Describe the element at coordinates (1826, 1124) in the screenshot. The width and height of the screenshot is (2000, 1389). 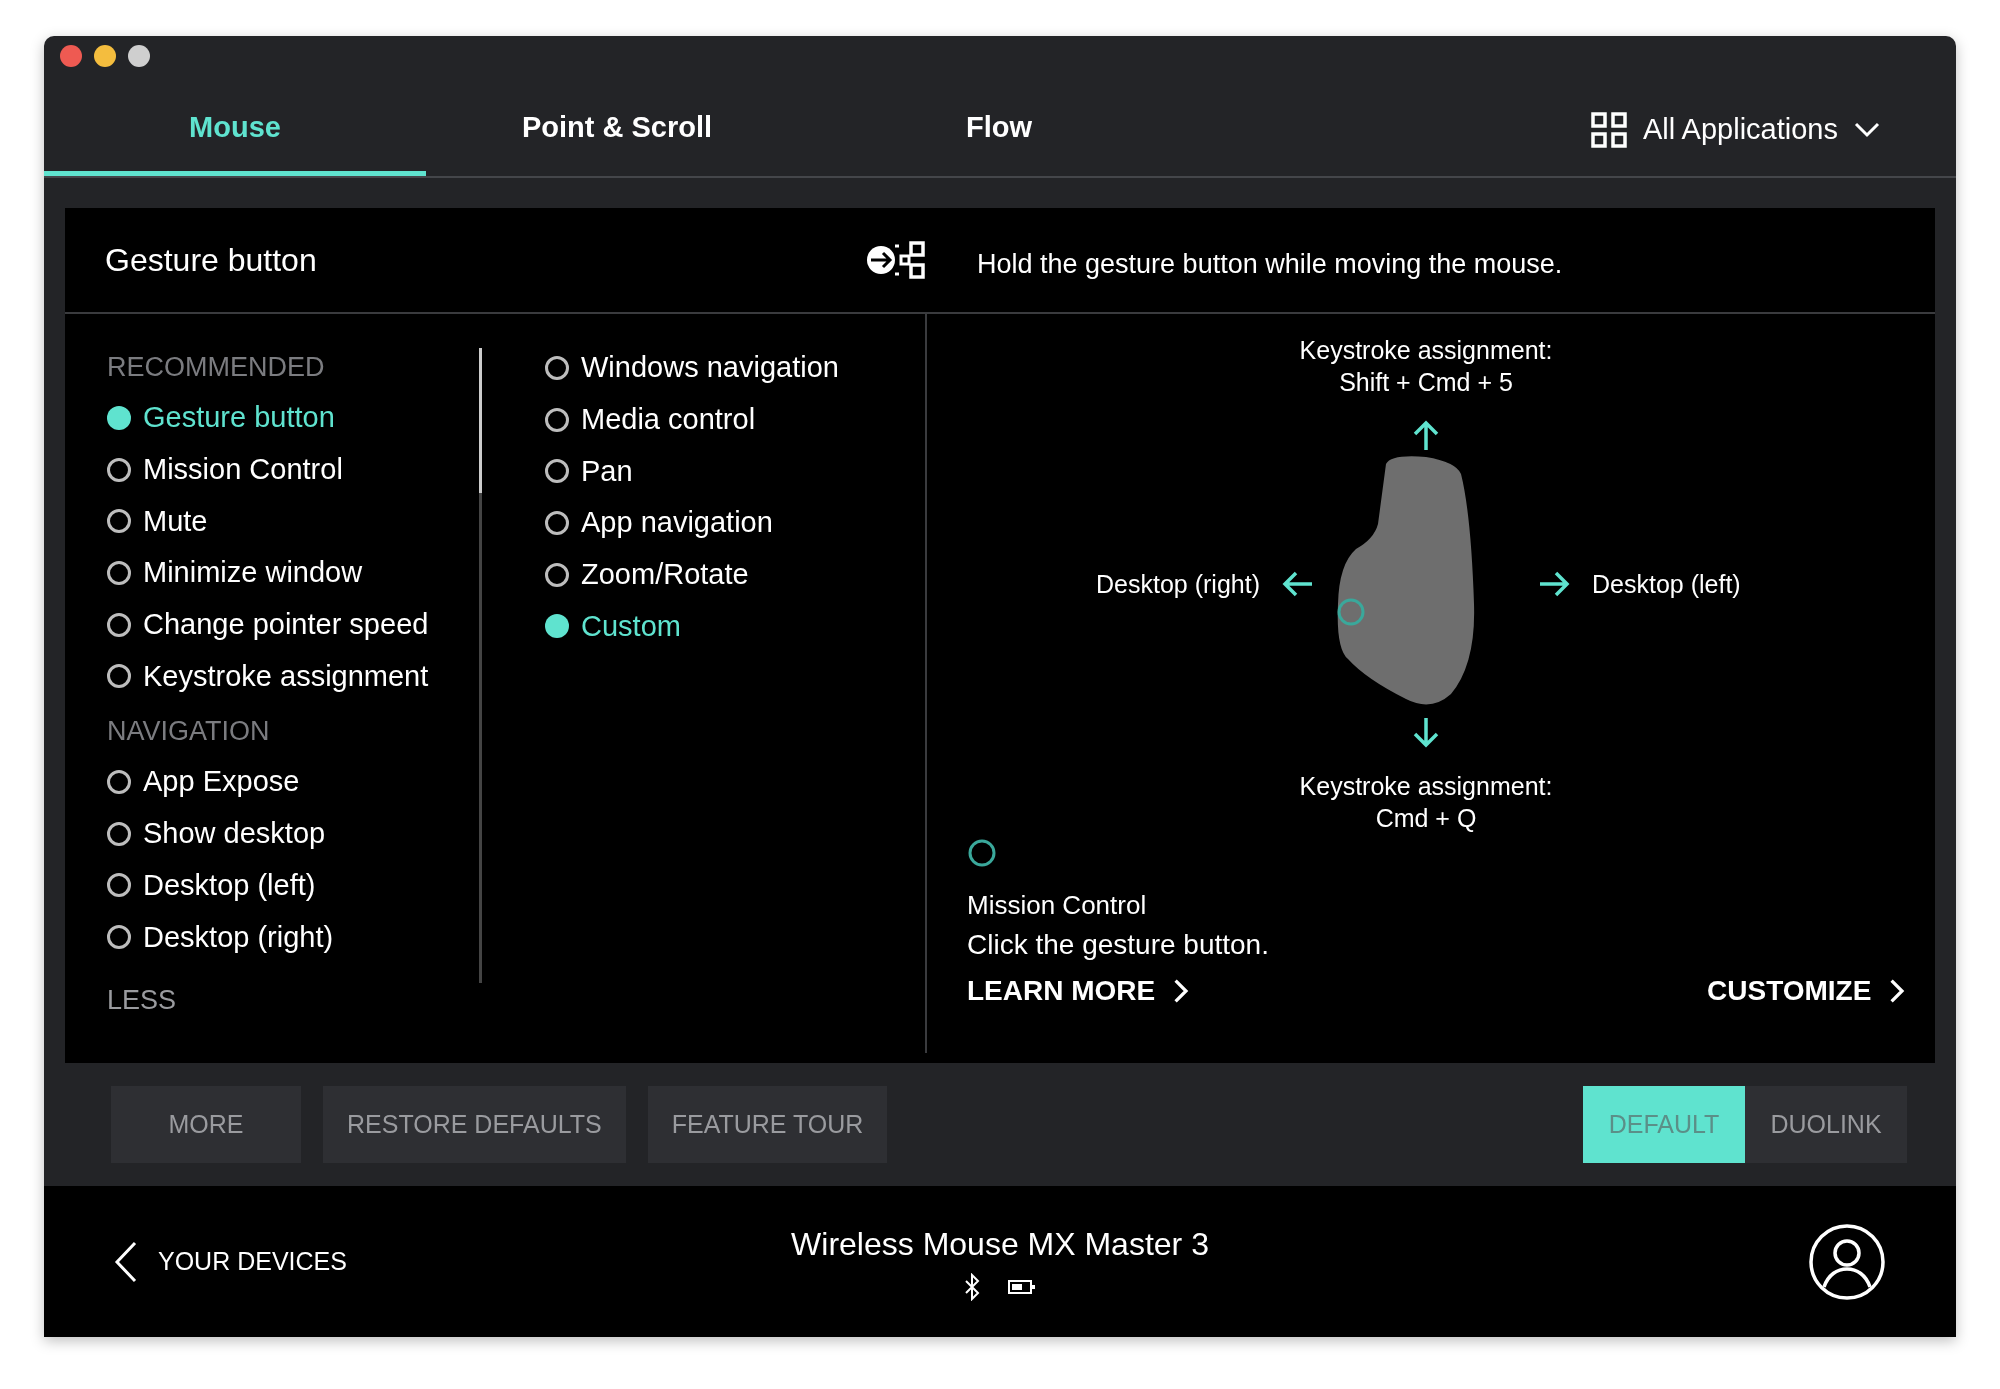
I see `mode-toggle: DUOLINK` at that location.